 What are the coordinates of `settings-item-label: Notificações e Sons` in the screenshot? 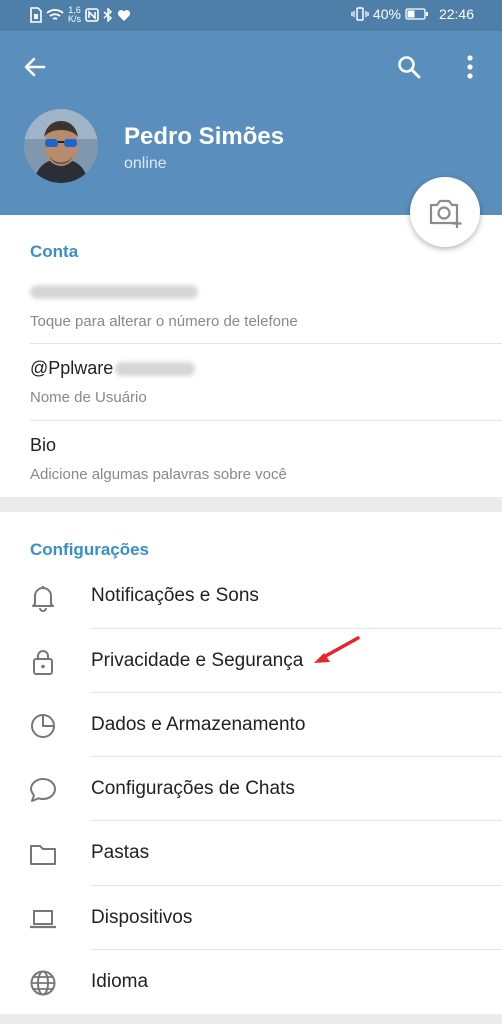 It's located at (175, 595).